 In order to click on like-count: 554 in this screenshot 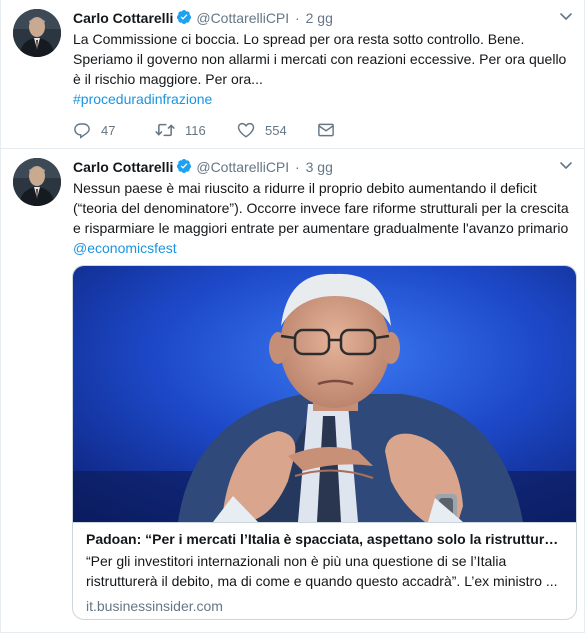, I will do `click(276, 130)`.